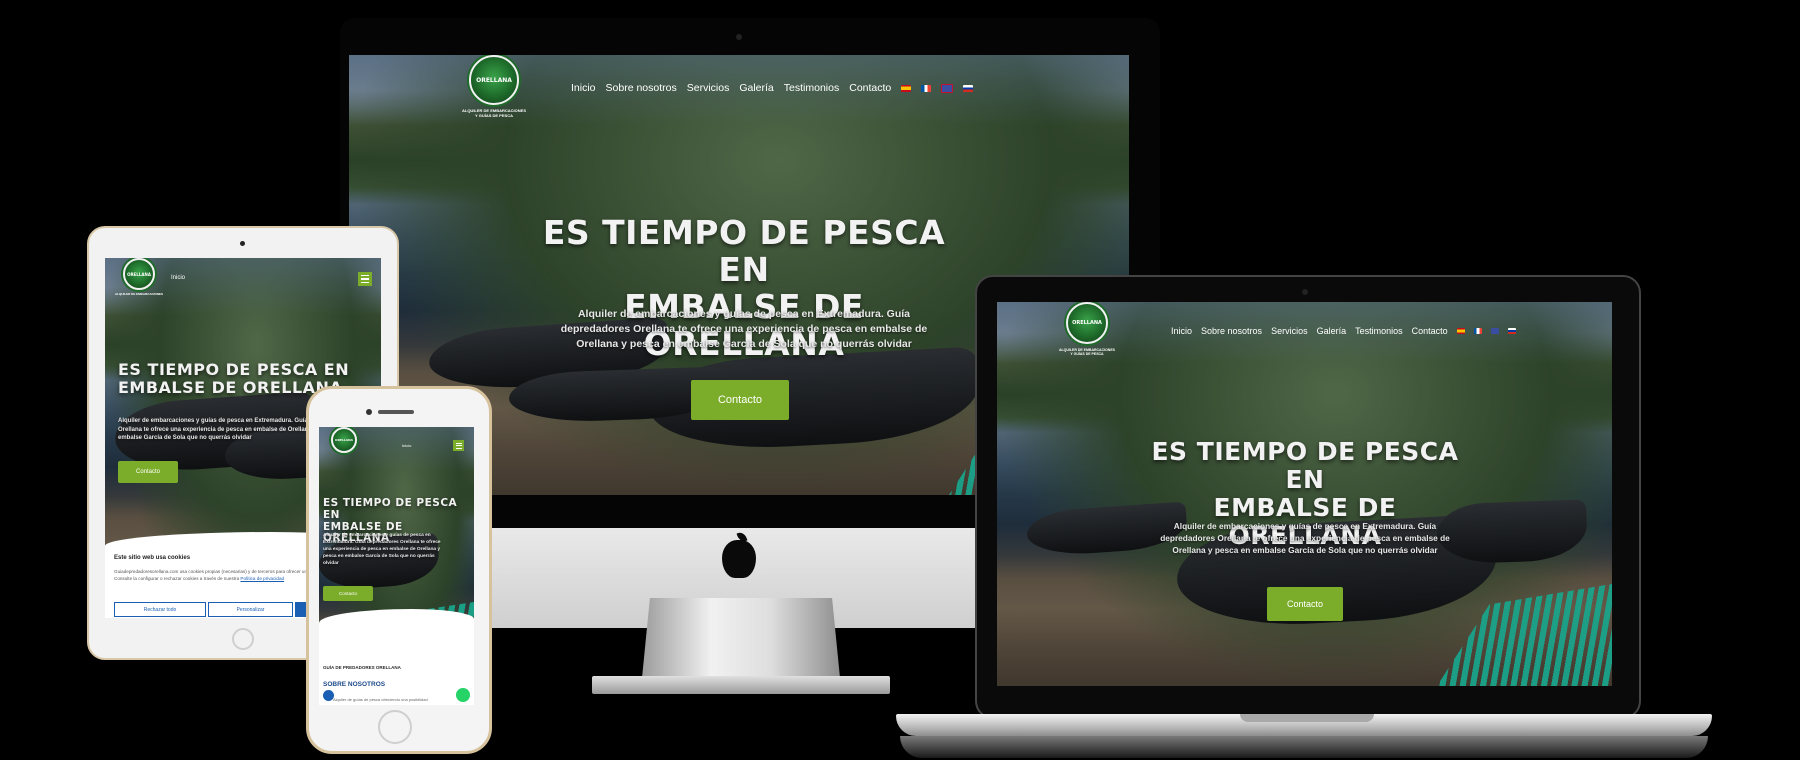  I want to click on privacy-policy-link: Política de privacidad, so click(262, 578).